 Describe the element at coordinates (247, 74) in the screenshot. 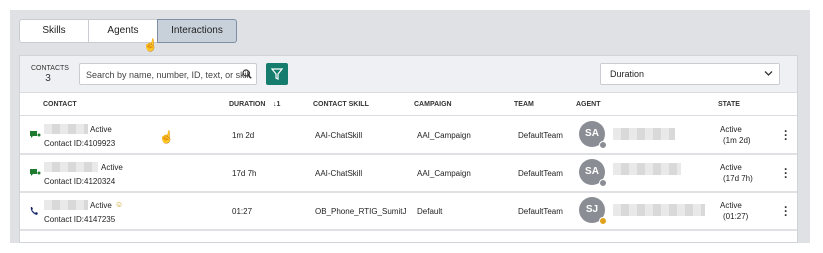

I see `search-icon` at that location.